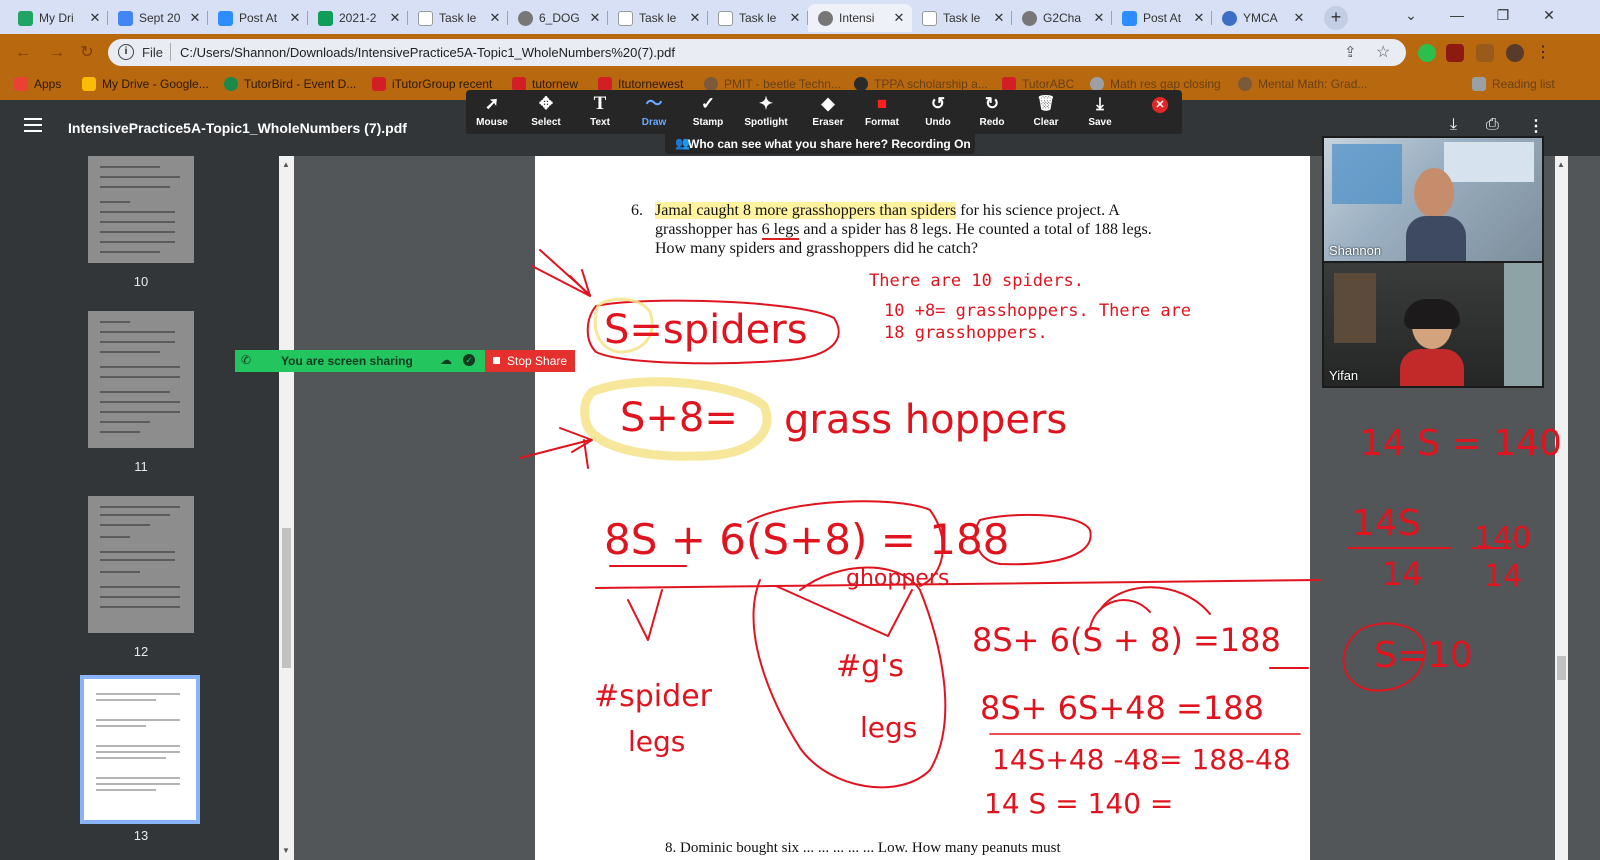 The width and height of the screenshot is (1600, 860). I want to click on tab-sheet: 2021-2 ✕, so click(358, 18).